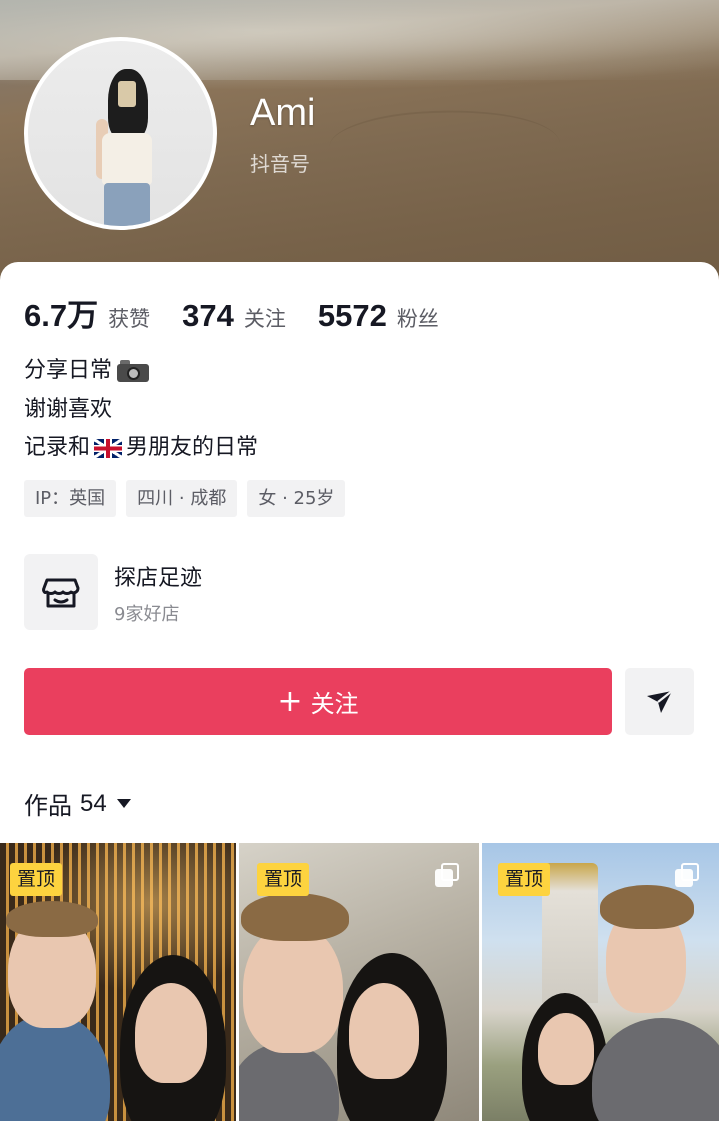 This screenshot has height=1121, width=719. What do you see at coordinates (61, 592) in the screenshot?
I see `shop-icon` at bounding box center [61, 592].